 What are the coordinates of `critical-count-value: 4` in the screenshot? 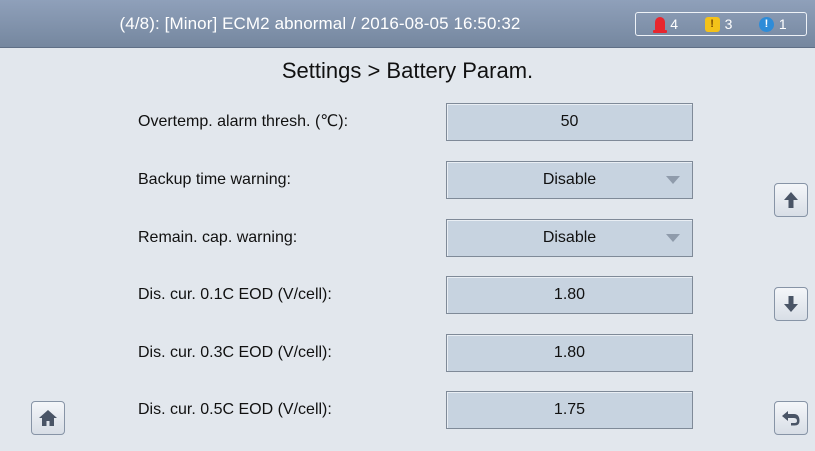 It's located at (674, 24).